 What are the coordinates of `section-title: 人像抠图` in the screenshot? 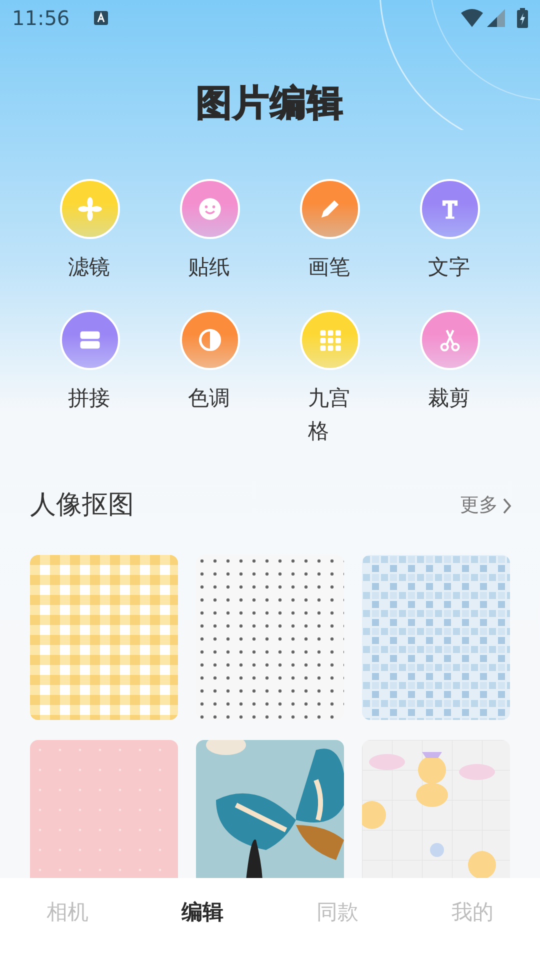 It's located at (82, 505).